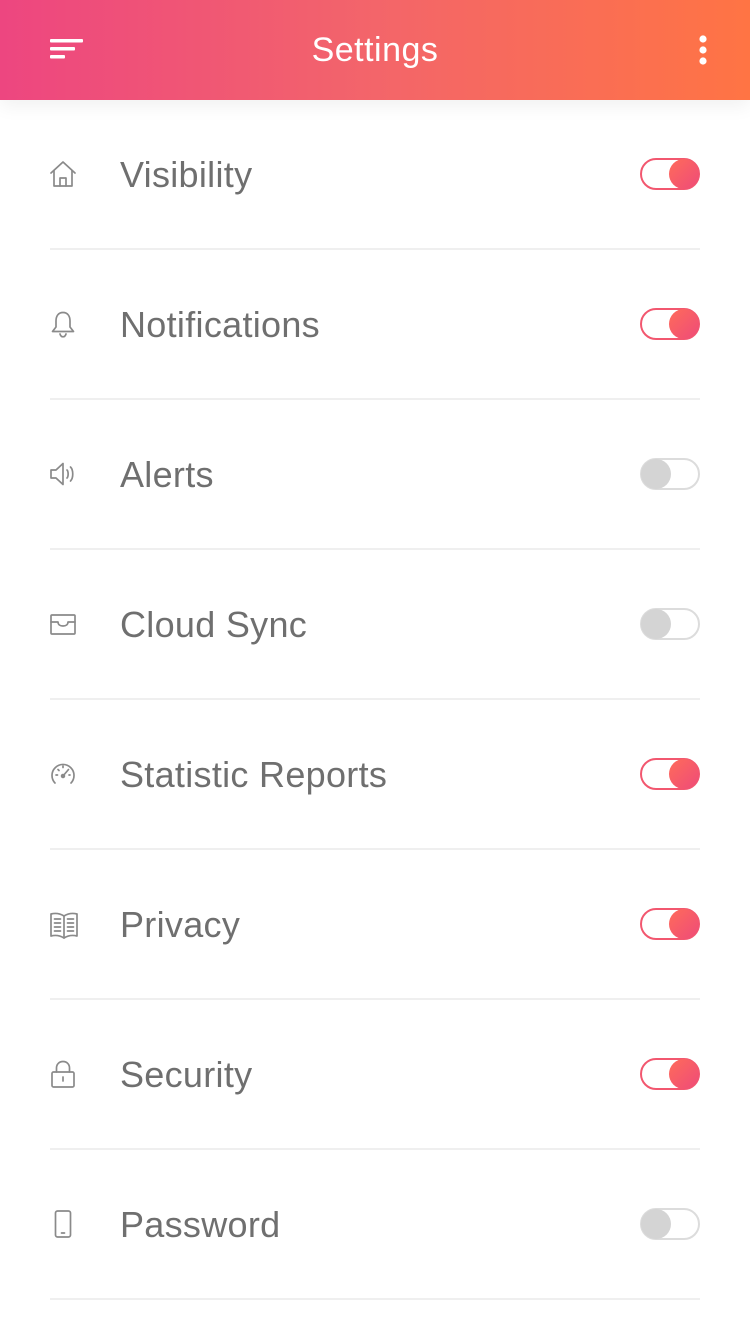  I want to click on setting-row-password: Password, so click(375, 1225).